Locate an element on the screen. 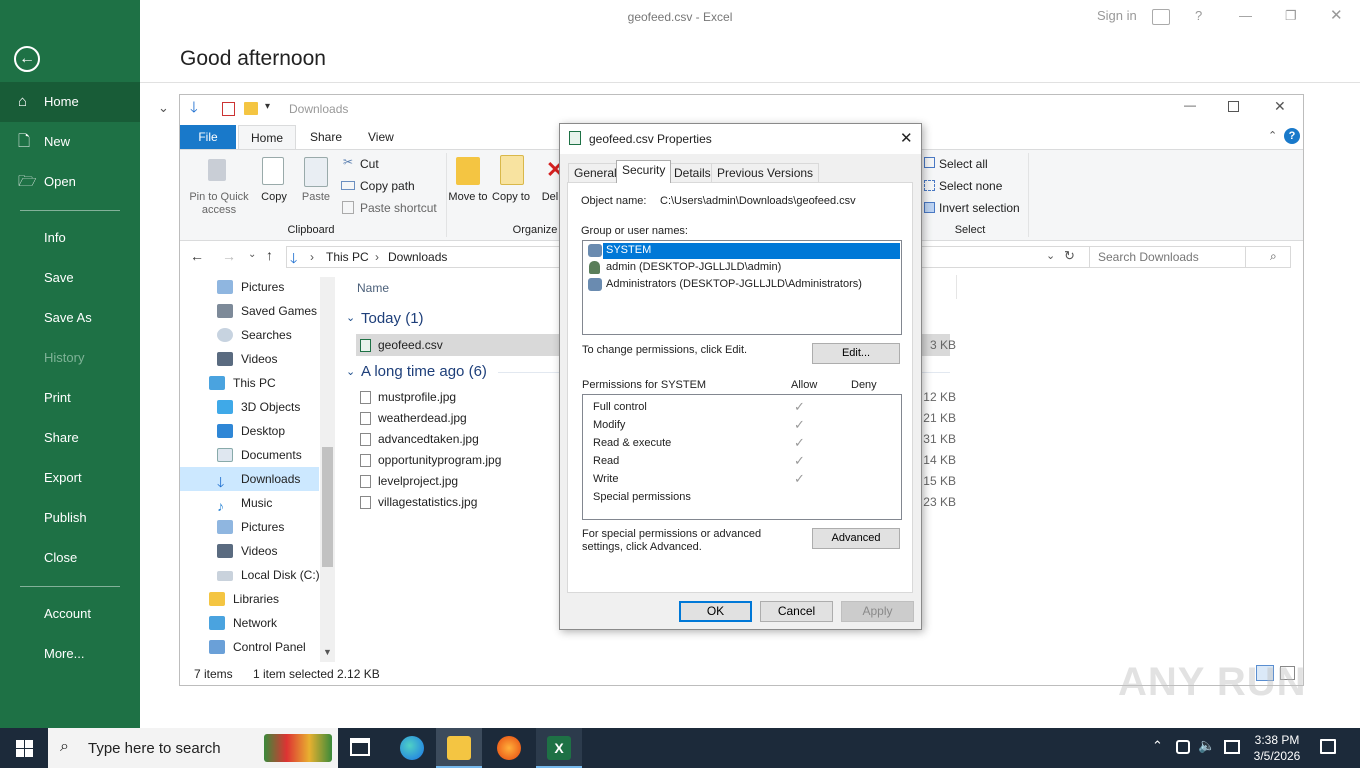 The height and width of the screenshot is (768, 1360). pin-quick-access-button: Pin to Quick access is located at coordinates (219, 204).